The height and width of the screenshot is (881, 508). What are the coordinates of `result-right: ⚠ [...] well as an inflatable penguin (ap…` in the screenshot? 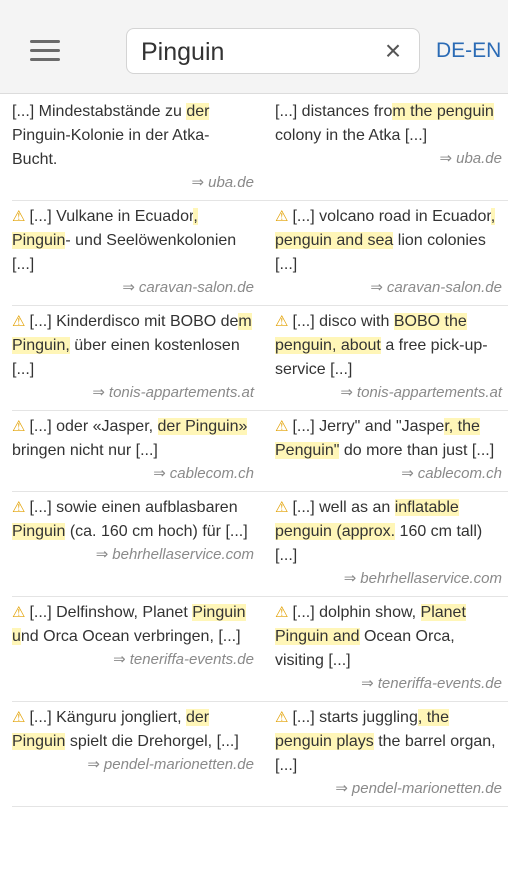 It's located at (382, 543).